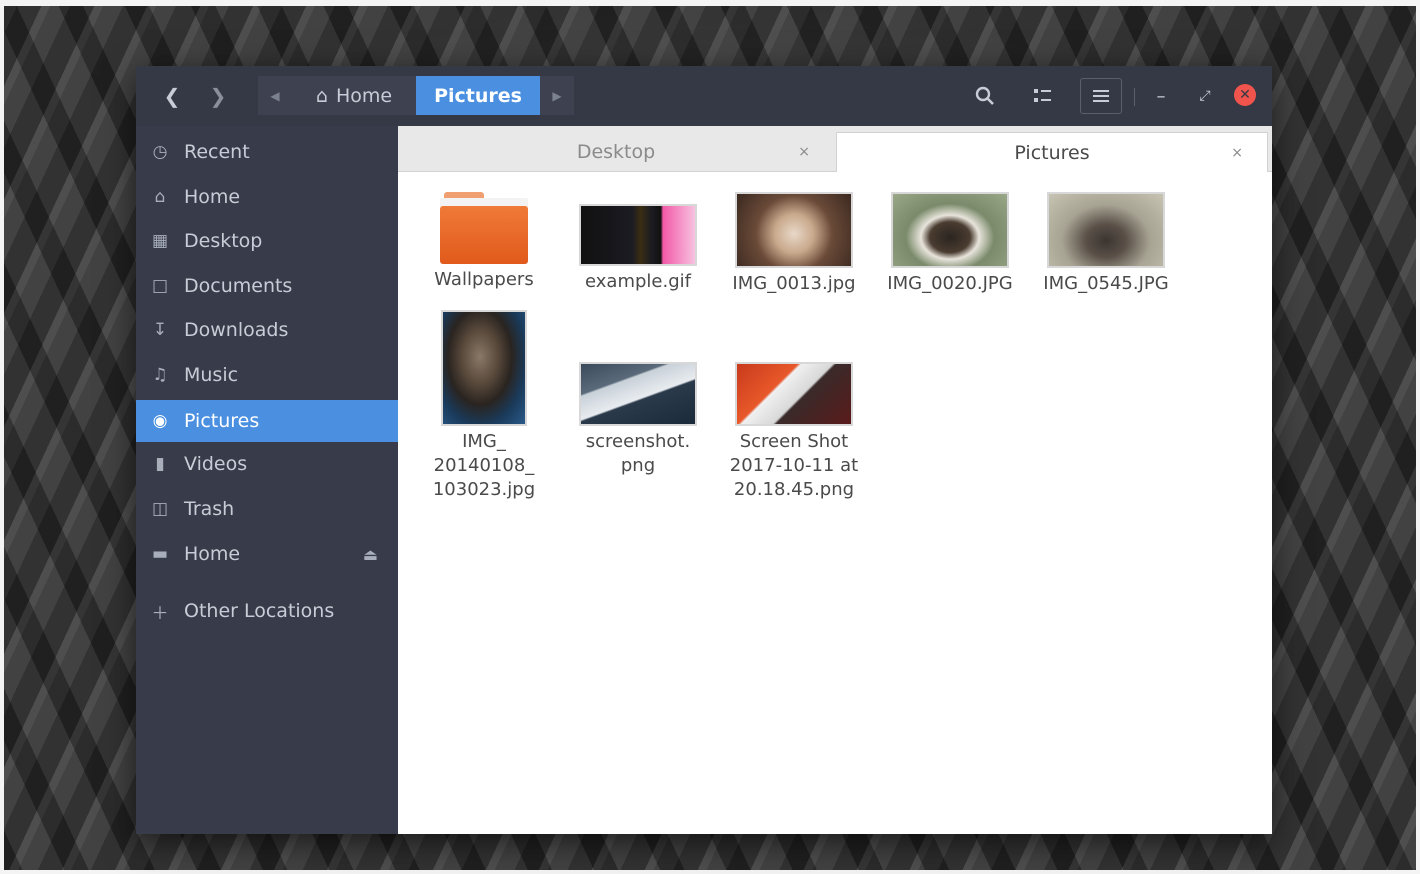 The image size is (1420, 874). I want to click on file-item-example-gif: example.gif, so click(638, 249).